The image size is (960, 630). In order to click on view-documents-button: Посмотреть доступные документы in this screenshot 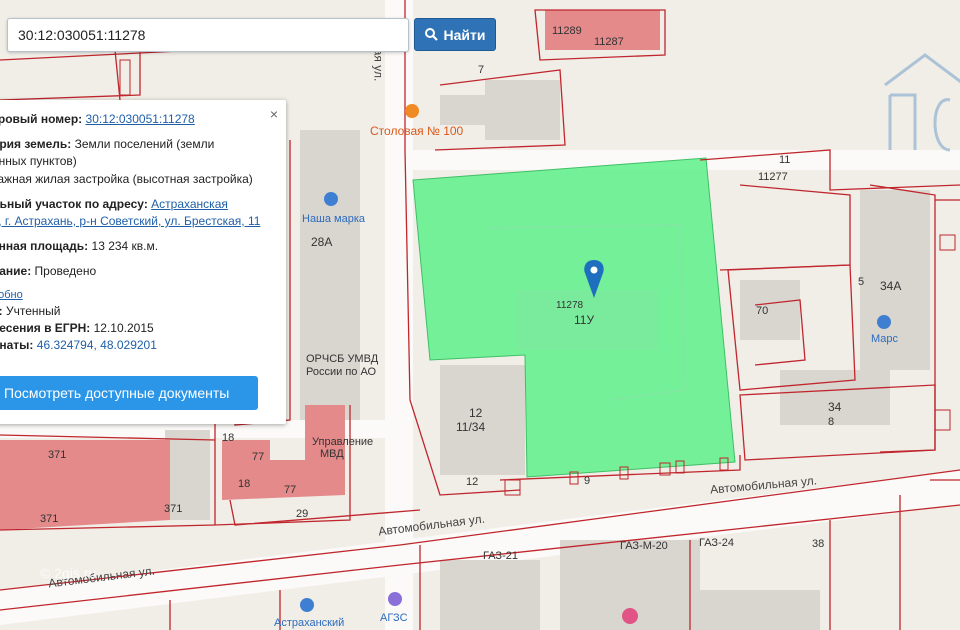, I will do `click(129, 393)`.